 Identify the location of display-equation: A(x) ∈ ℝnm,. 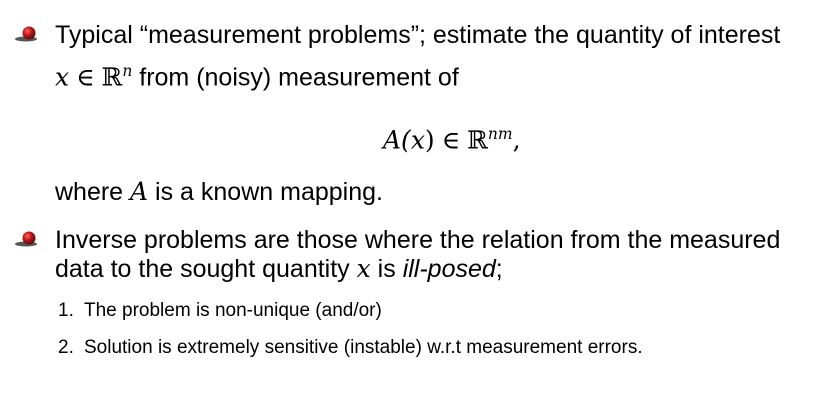
(452, 140).